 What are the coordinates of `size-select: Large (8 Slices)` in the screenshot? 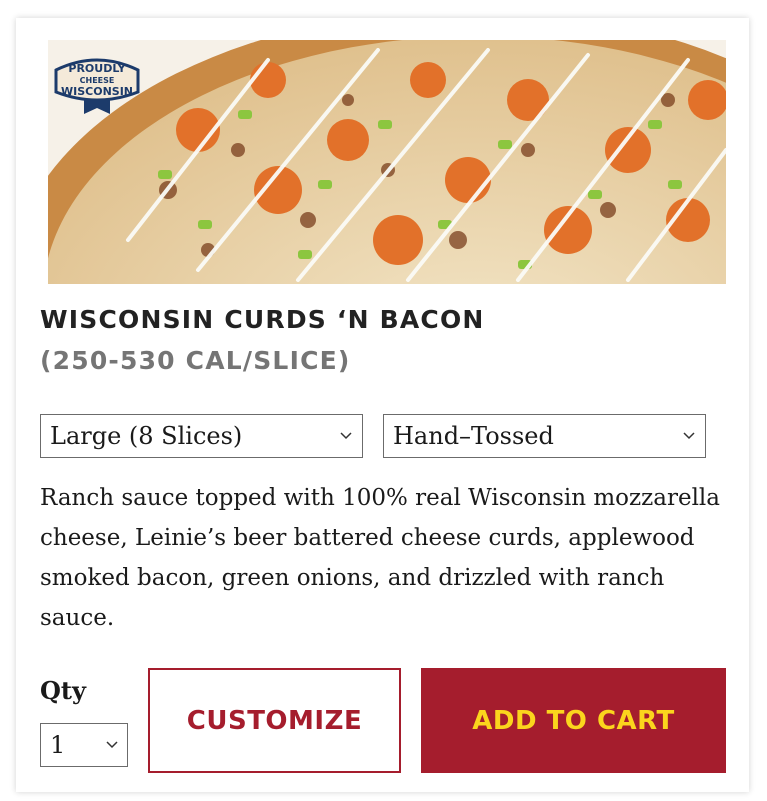 It's located at (201, 436).